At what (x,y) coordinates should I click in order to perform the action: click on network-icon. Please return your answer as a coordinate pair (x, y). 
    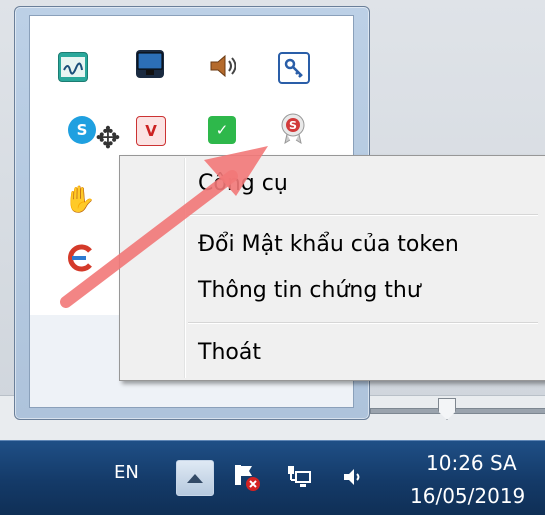
    Looking at the image, I should click on (299, 477).